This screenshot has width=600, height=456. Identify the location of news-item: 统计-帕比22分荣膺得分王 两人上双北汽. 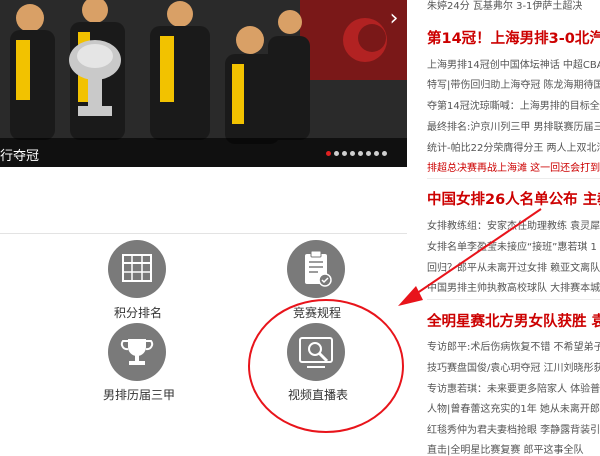
(513, 146).